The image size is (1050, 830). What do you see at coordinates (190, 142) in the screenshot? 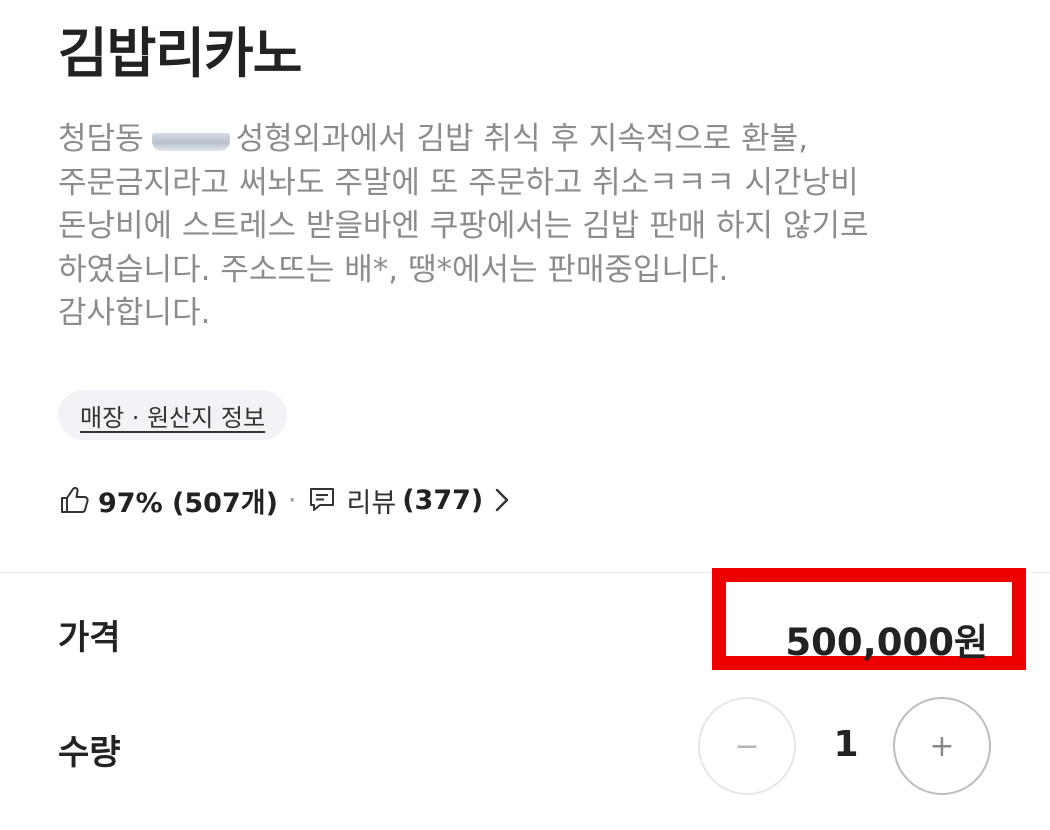
I see `redaction-mark` at bounding box center [190, 142].